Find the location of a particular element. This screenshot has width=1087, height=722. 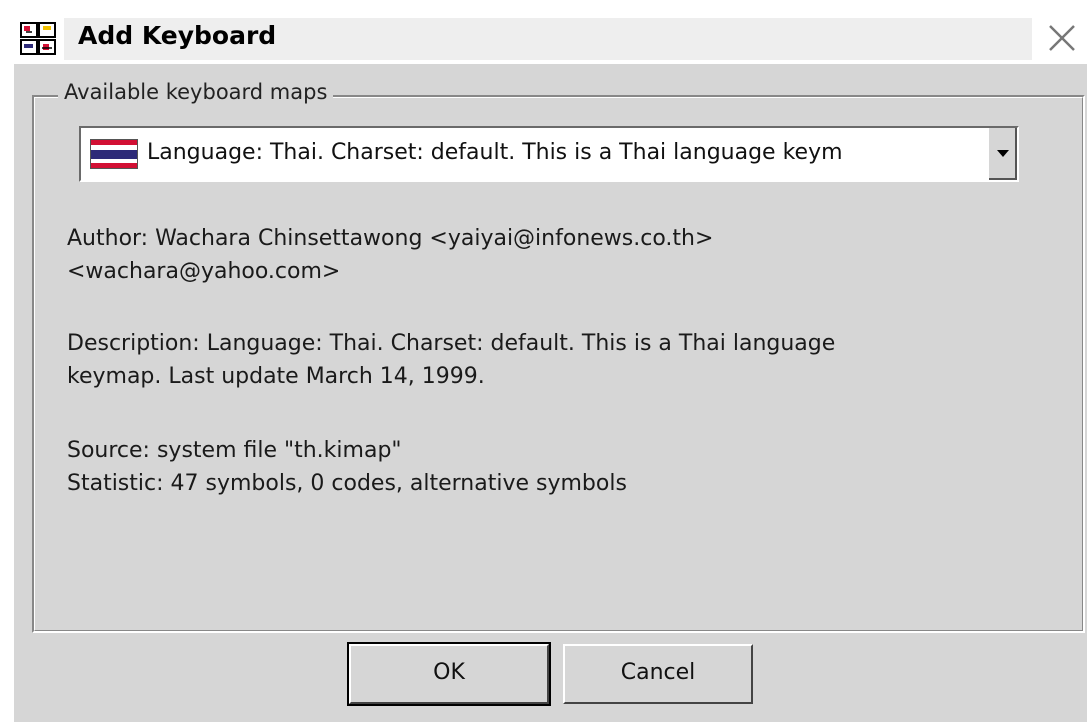

description-line-2: keymap. Last update March 14, 1999. is located at coordinates (276, 376).